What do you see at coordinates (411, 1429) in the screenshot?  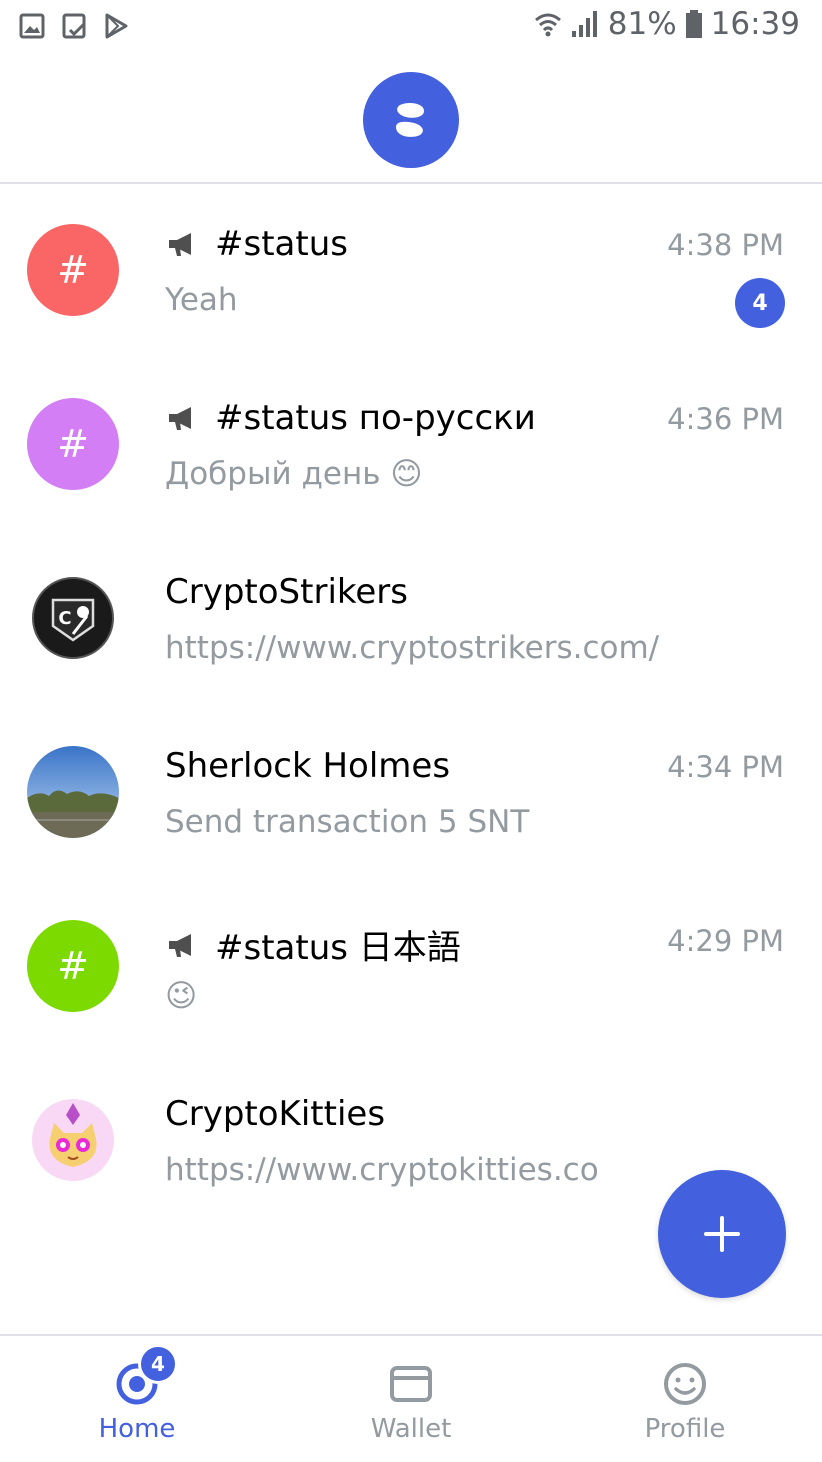 I see `nav-wallet-label: Wallet` at bounding box center [411, 1429].